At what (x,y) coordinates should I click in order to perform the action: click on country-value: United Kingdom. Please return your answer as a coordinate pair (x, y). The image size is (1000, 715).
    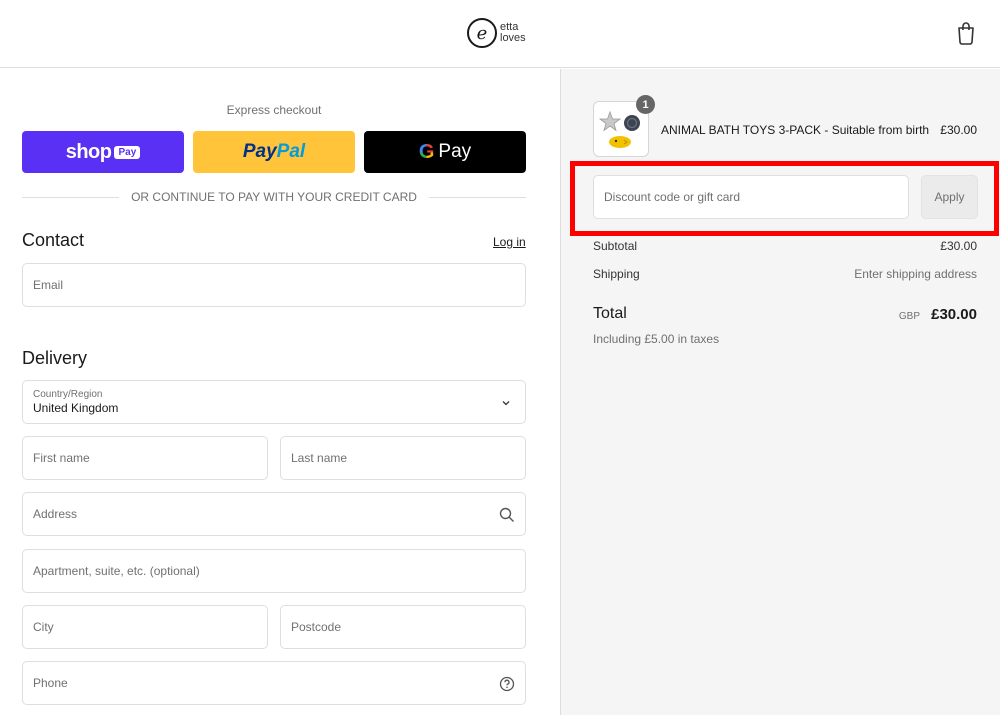
    Looking at the image, I should click on (76, 407).